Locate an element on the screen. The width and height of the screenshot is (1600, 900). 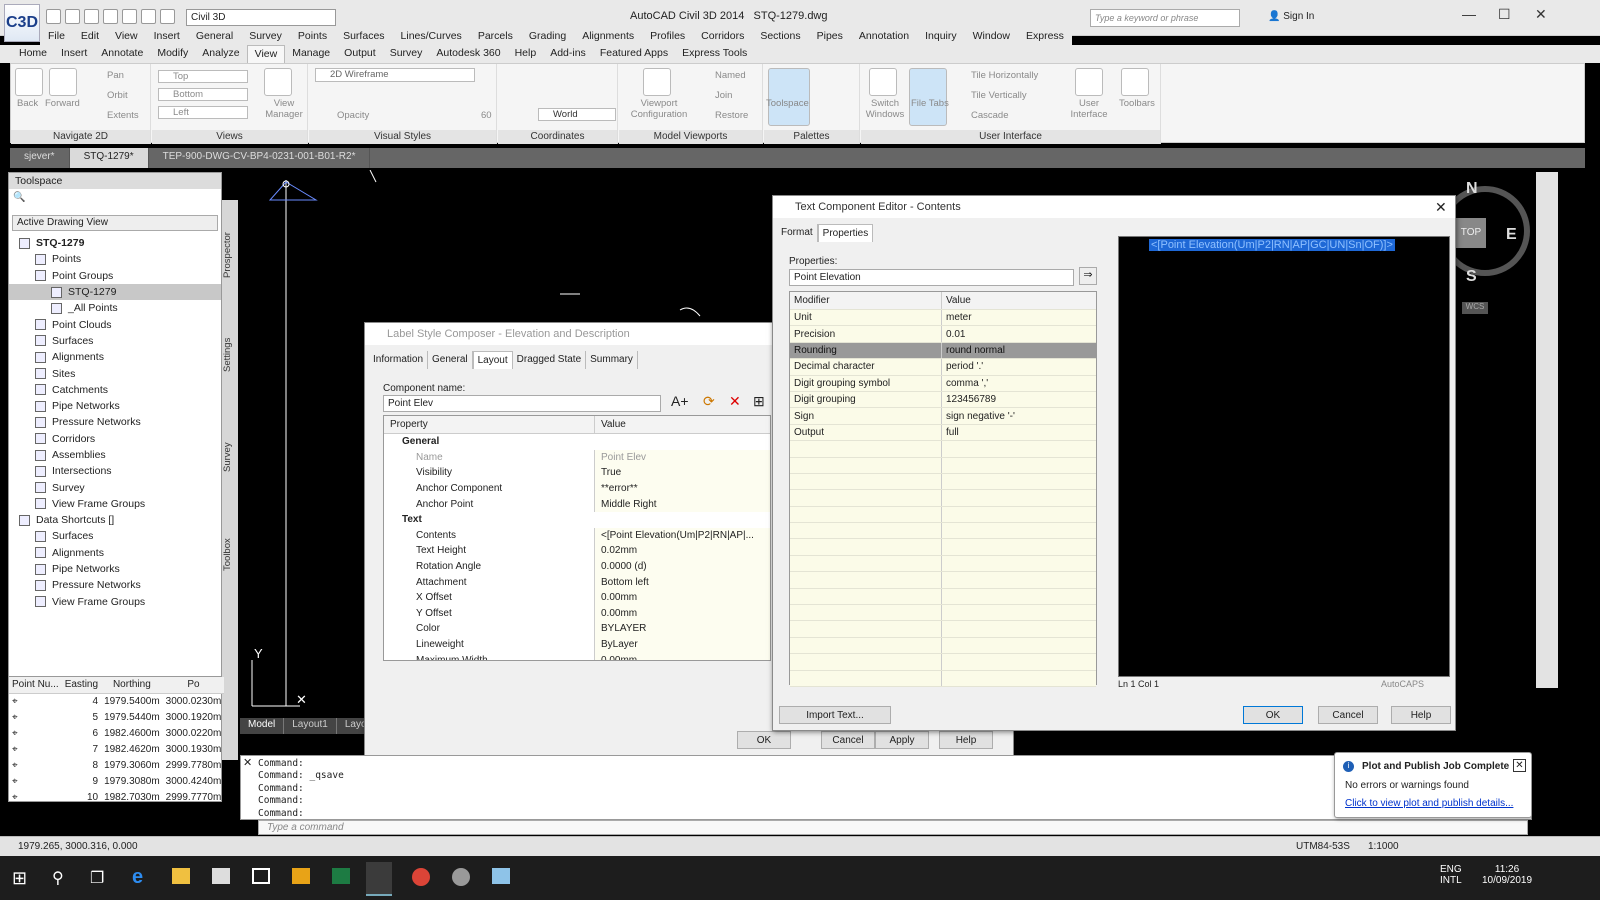
saveas-icon is located at coordinates (110, 16).